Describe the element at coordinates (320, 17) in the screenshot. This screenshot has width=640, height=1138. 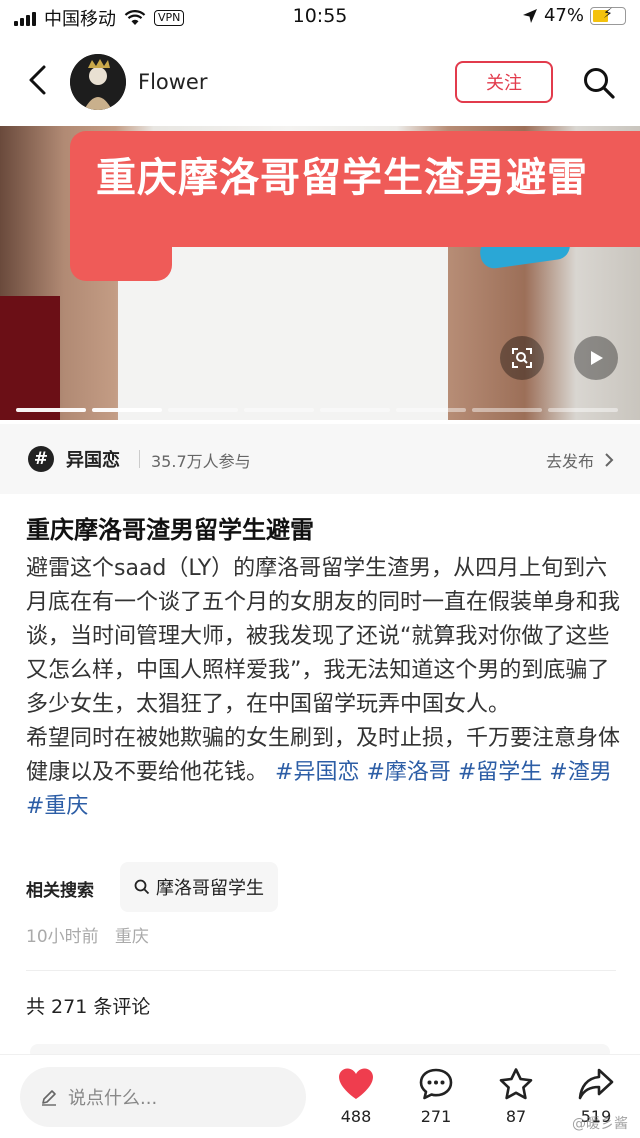
I see `status-bar: 中国移动 VPN 10:55 47% ⚡` at that location.